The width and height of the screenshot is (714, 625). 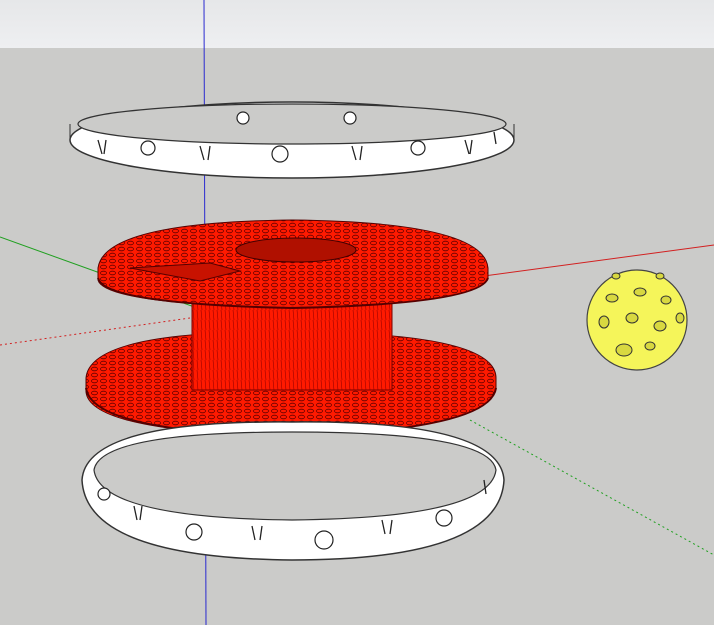 I want to click on bottom-ring, so click(x=293, y=491).